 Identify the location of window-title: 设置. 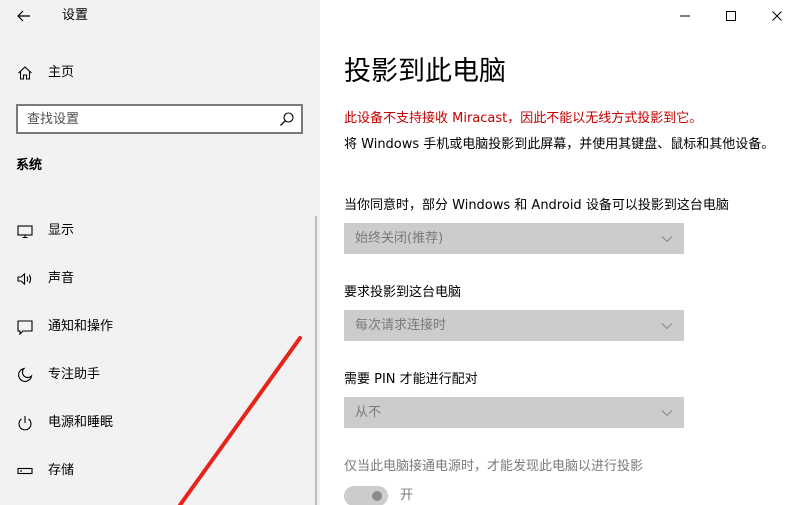
(75, 15).